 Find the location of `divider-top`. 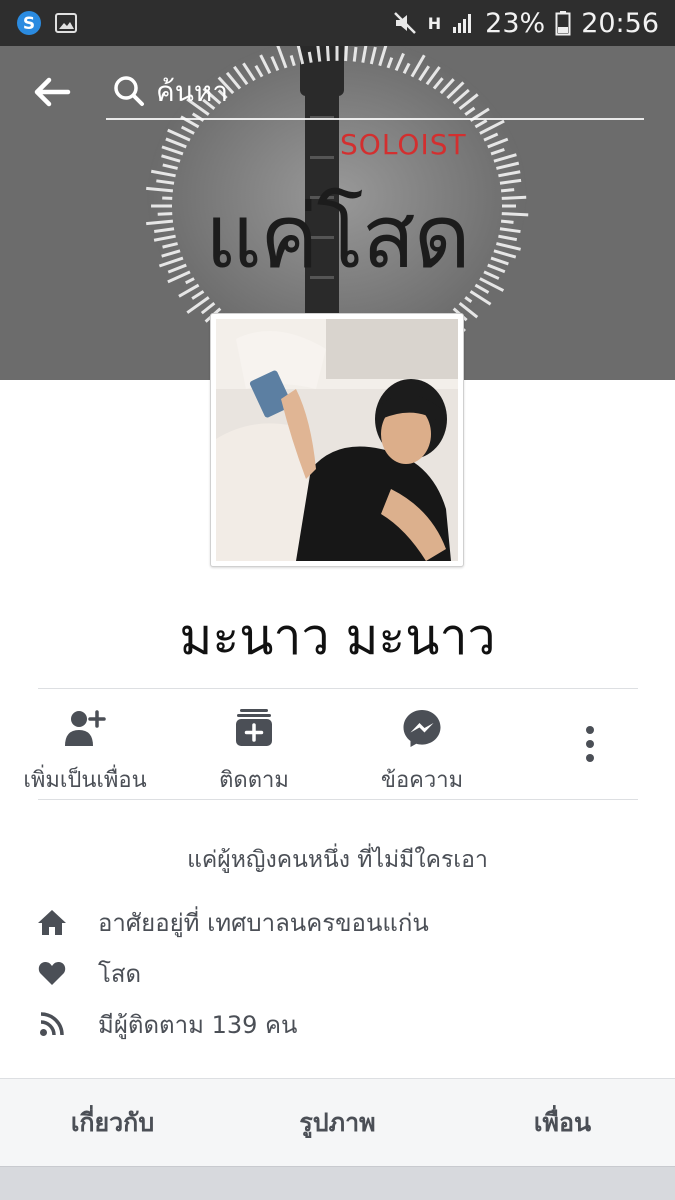

divider-top is located at coordinates (338, 688).